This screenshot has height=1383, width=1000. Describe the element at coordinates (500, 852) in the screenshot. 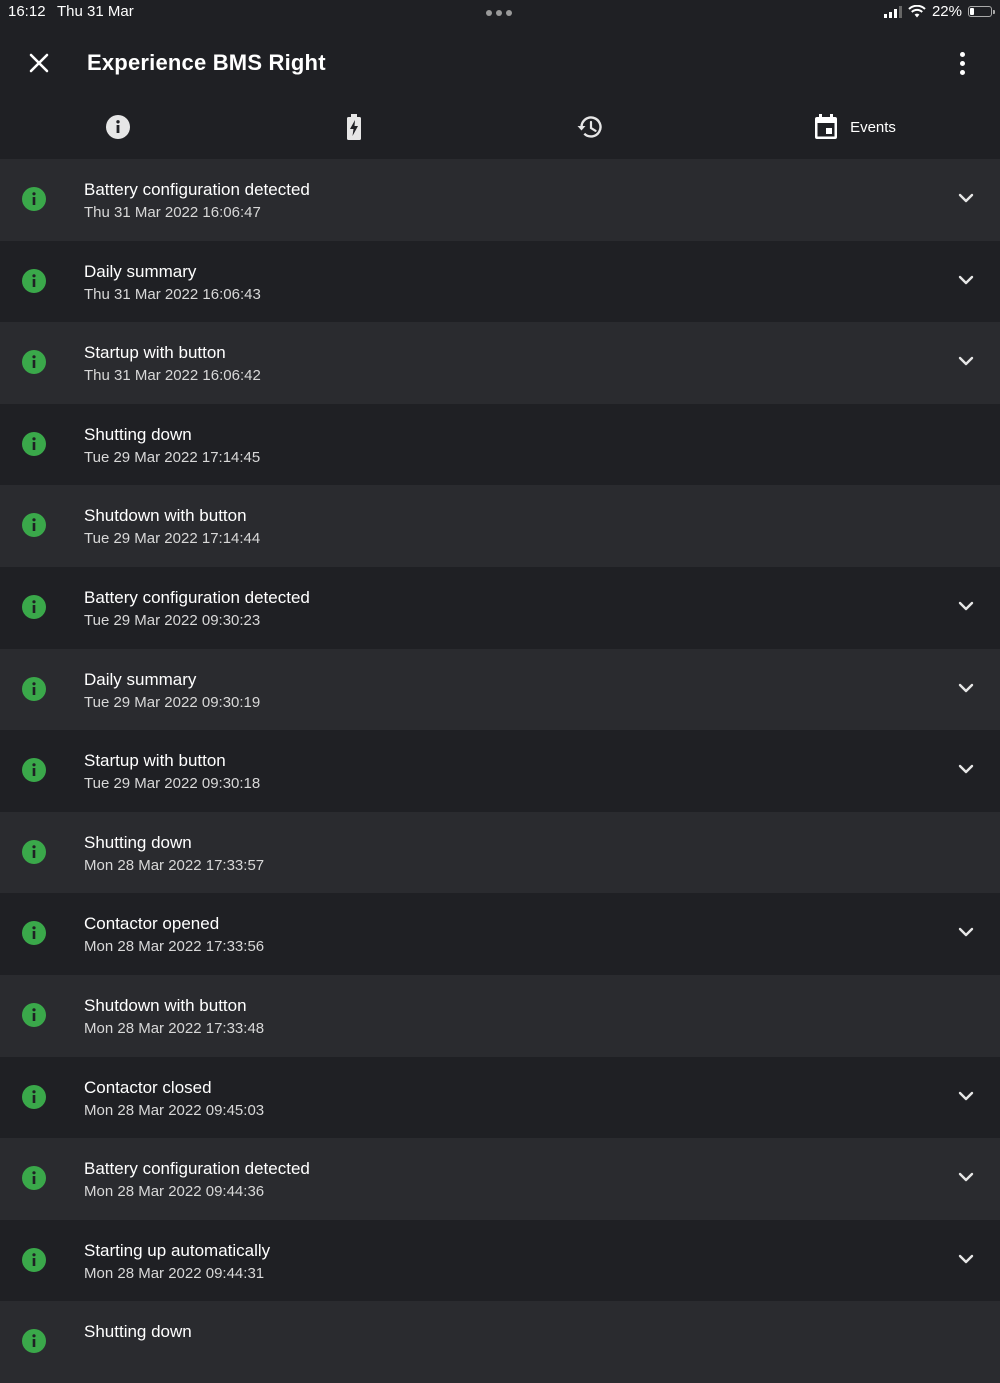

I see `event-row: Shutting down Mon 28 Mar 2022 17:33:57` at that location.